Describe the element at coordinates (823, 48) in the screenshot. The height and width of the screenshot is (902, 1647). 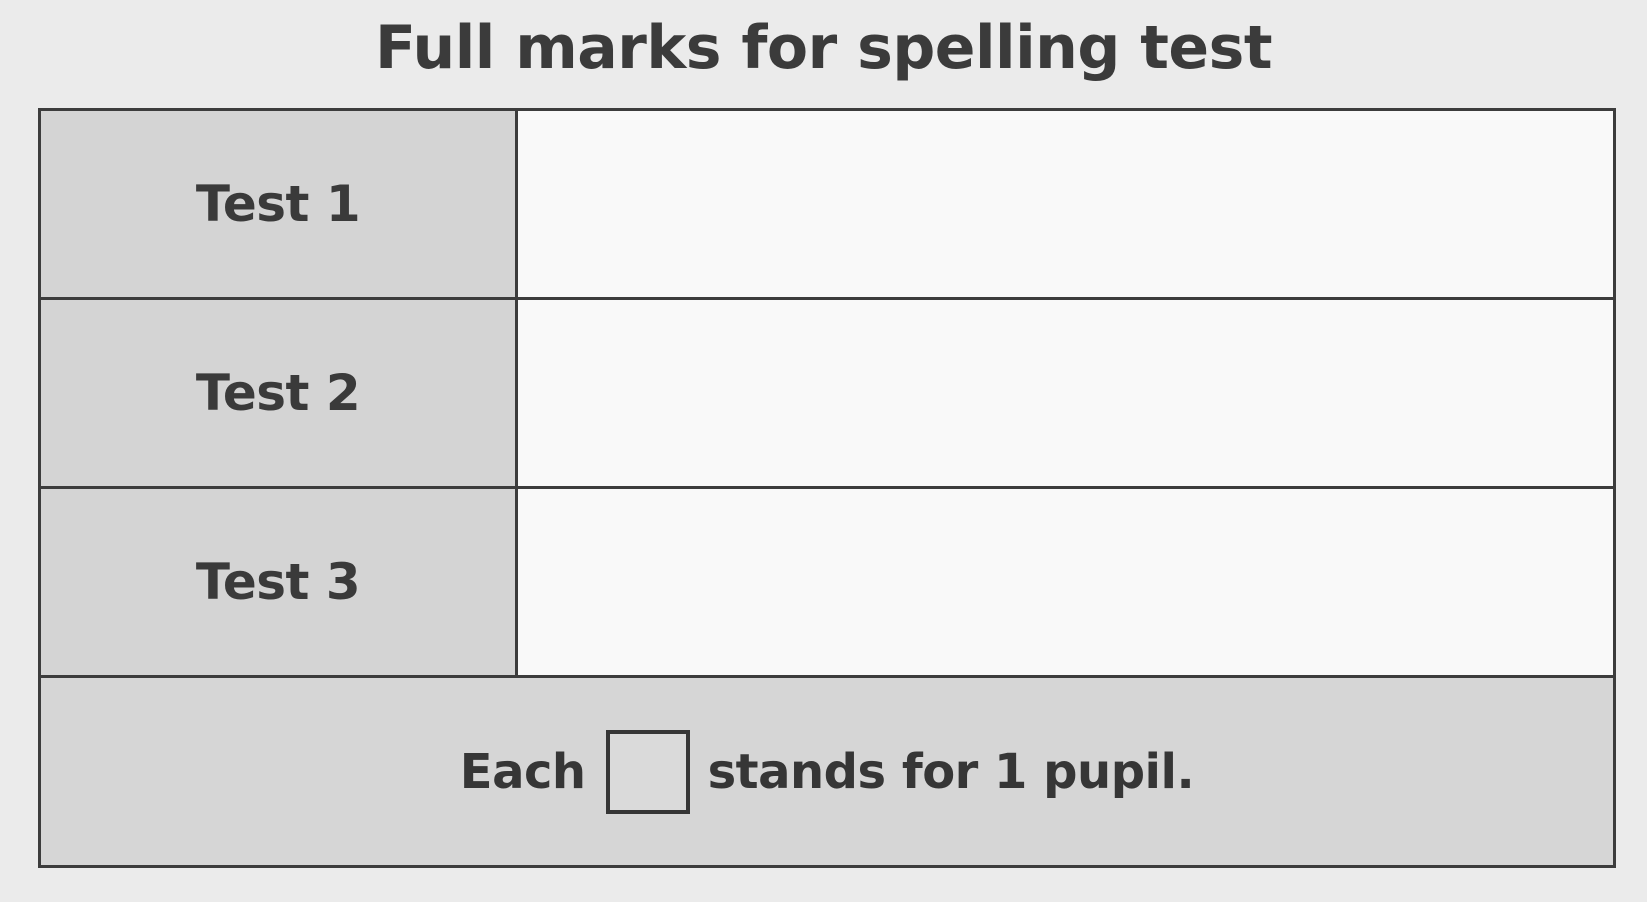
I see `page-title: Full marks for spelling test` at that location.